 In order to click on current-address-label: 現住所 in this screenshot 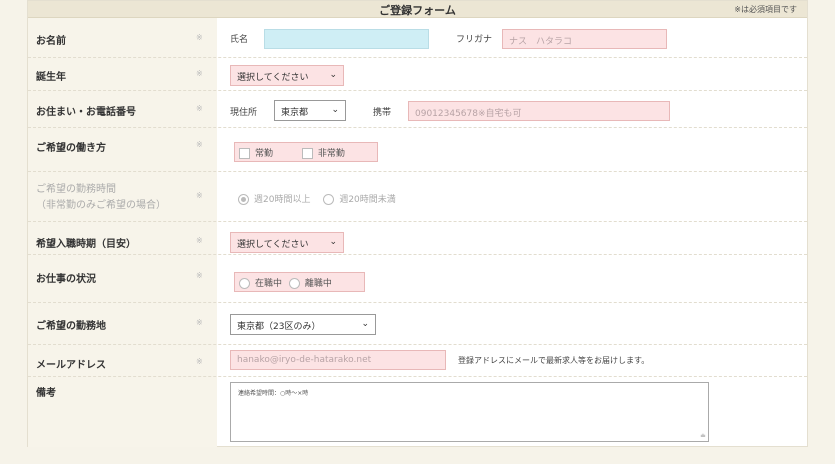, I will do `click(244, 113)`.